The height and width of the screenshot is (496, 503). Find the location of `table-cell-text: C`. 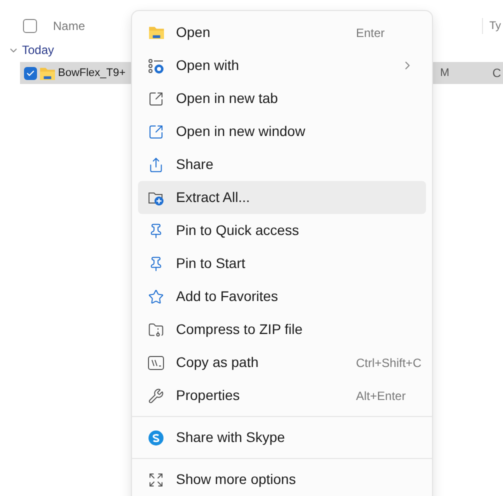

table-cell-text: C is located at coordinates (496, 73).